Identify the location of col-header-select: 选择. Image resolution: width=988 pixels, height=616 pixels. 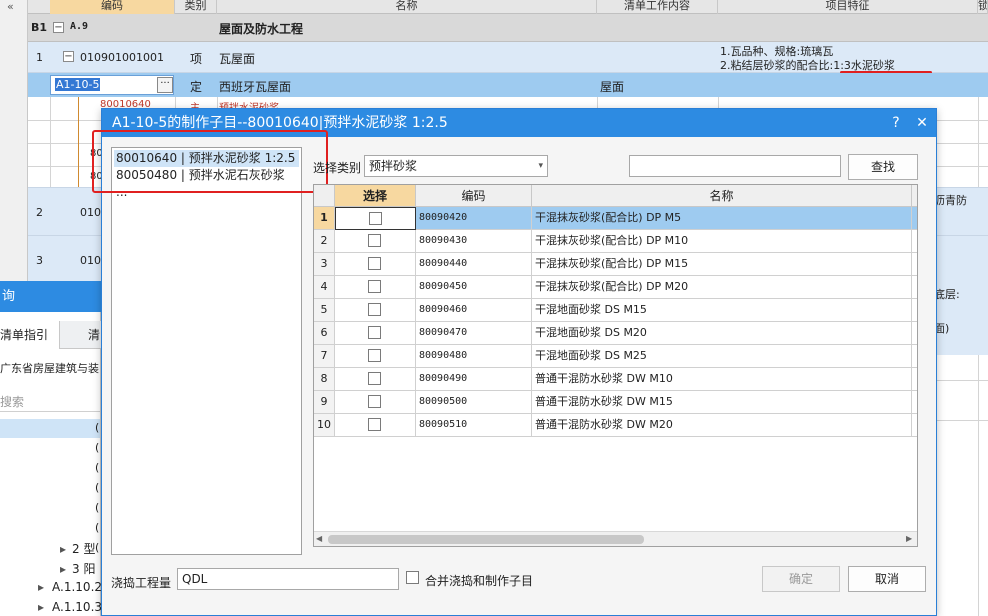
(375, 196).